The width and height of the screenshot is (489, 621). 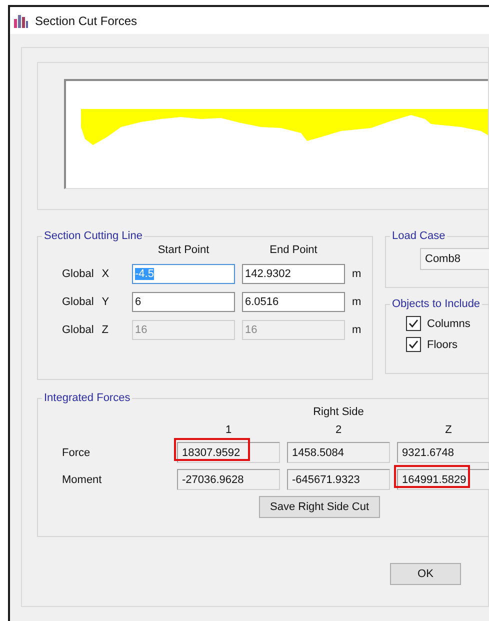 What do you see at coordinates (293, 250) in the screenshot?
I see `column-header: End Point` at bounding box center [293, 250].